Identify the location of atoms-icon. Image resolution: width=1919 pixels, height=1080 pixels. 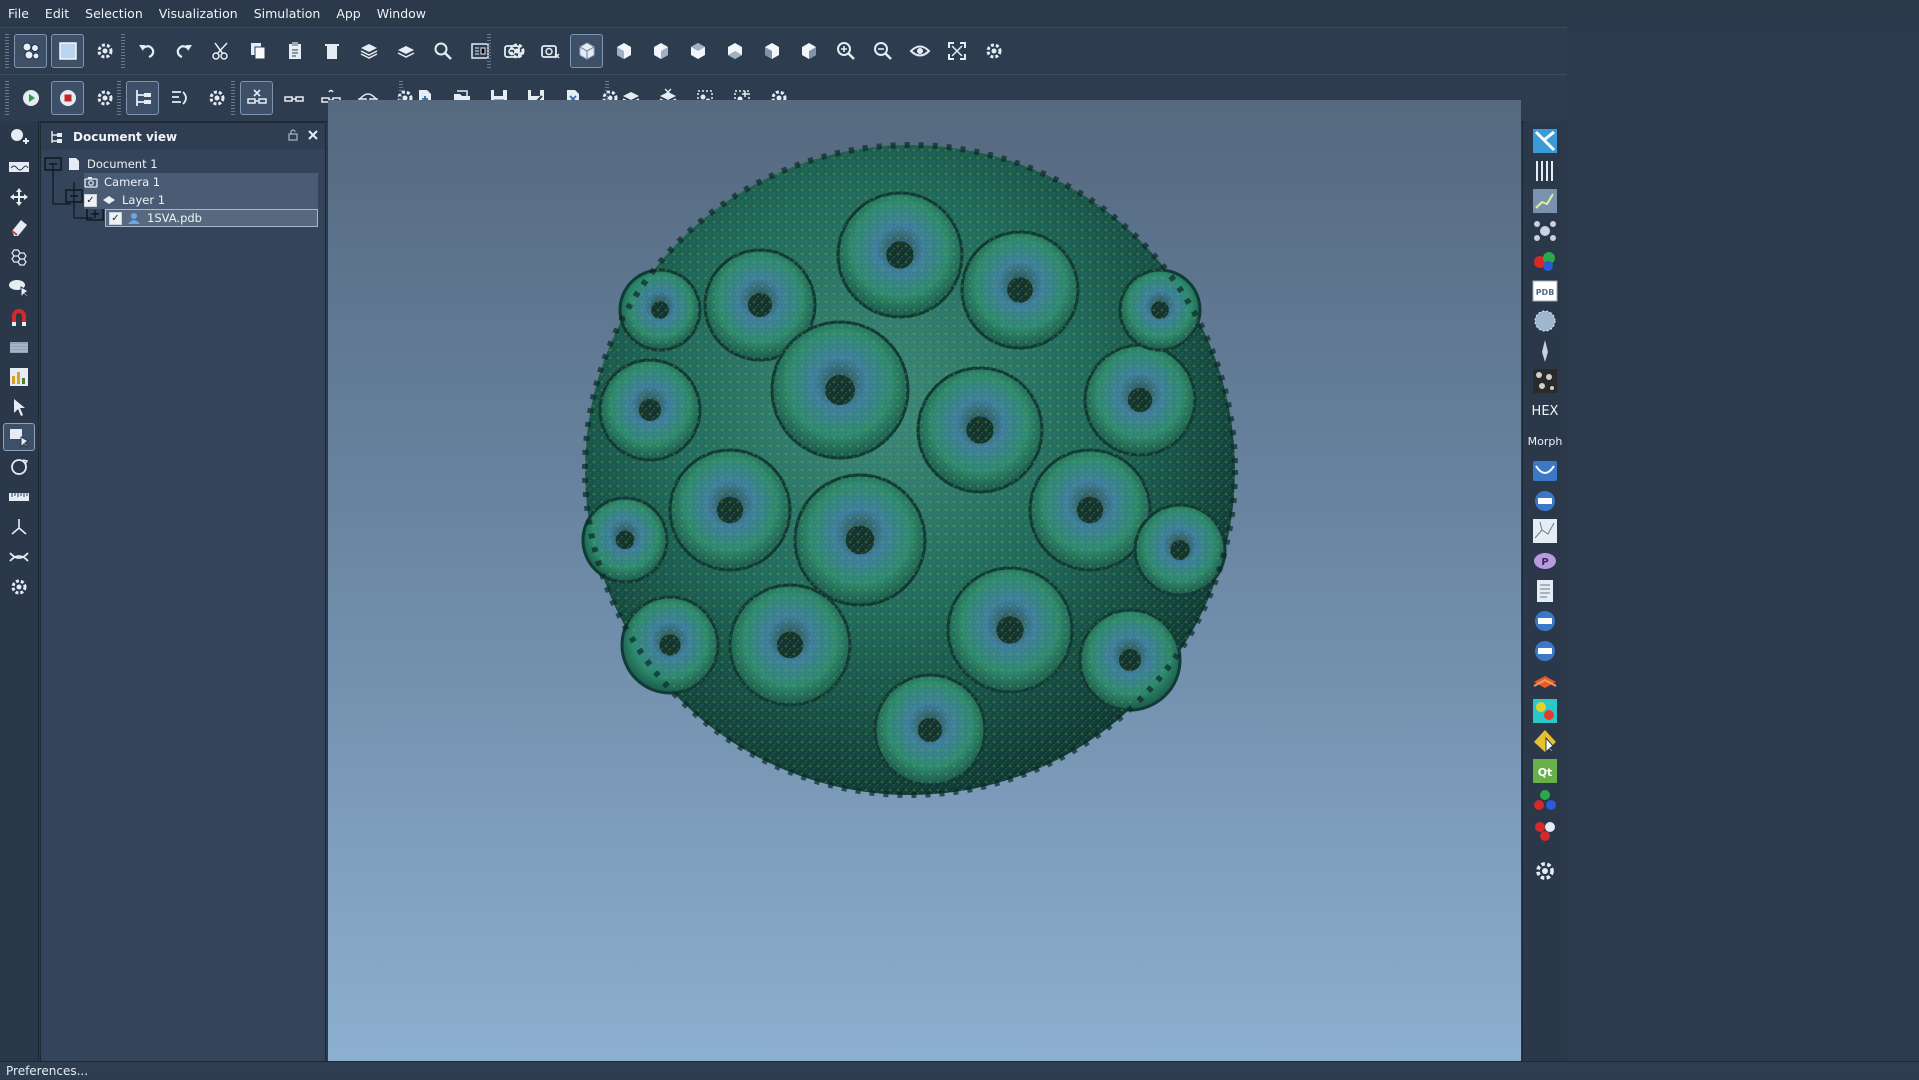
(30, 51).